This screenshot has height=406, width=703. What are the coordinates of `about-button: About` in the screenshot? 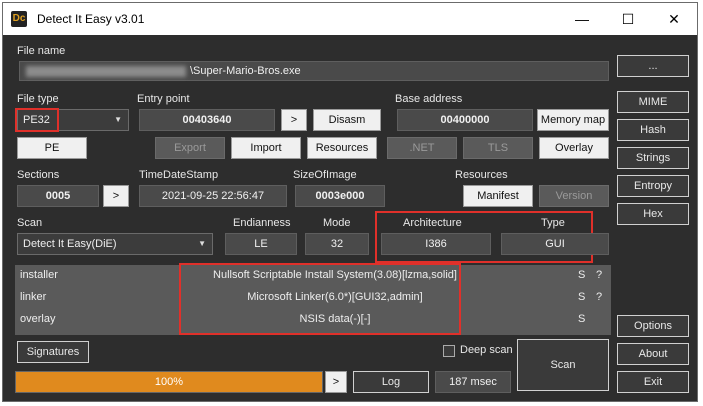 It's located at (653, 354).